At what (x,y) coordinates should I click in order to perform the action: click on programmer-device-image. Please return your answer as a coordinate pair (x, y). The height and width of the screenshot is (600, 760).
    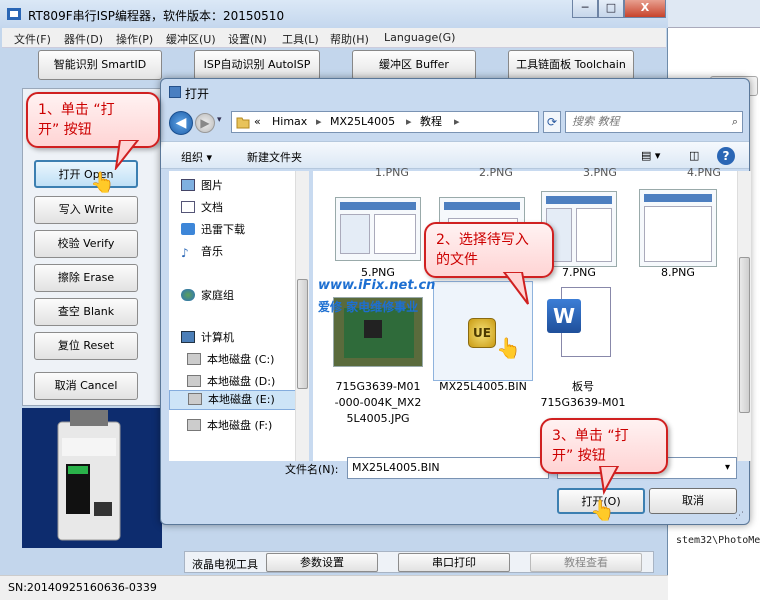
    Looking at the image, I should click on (89, 475).